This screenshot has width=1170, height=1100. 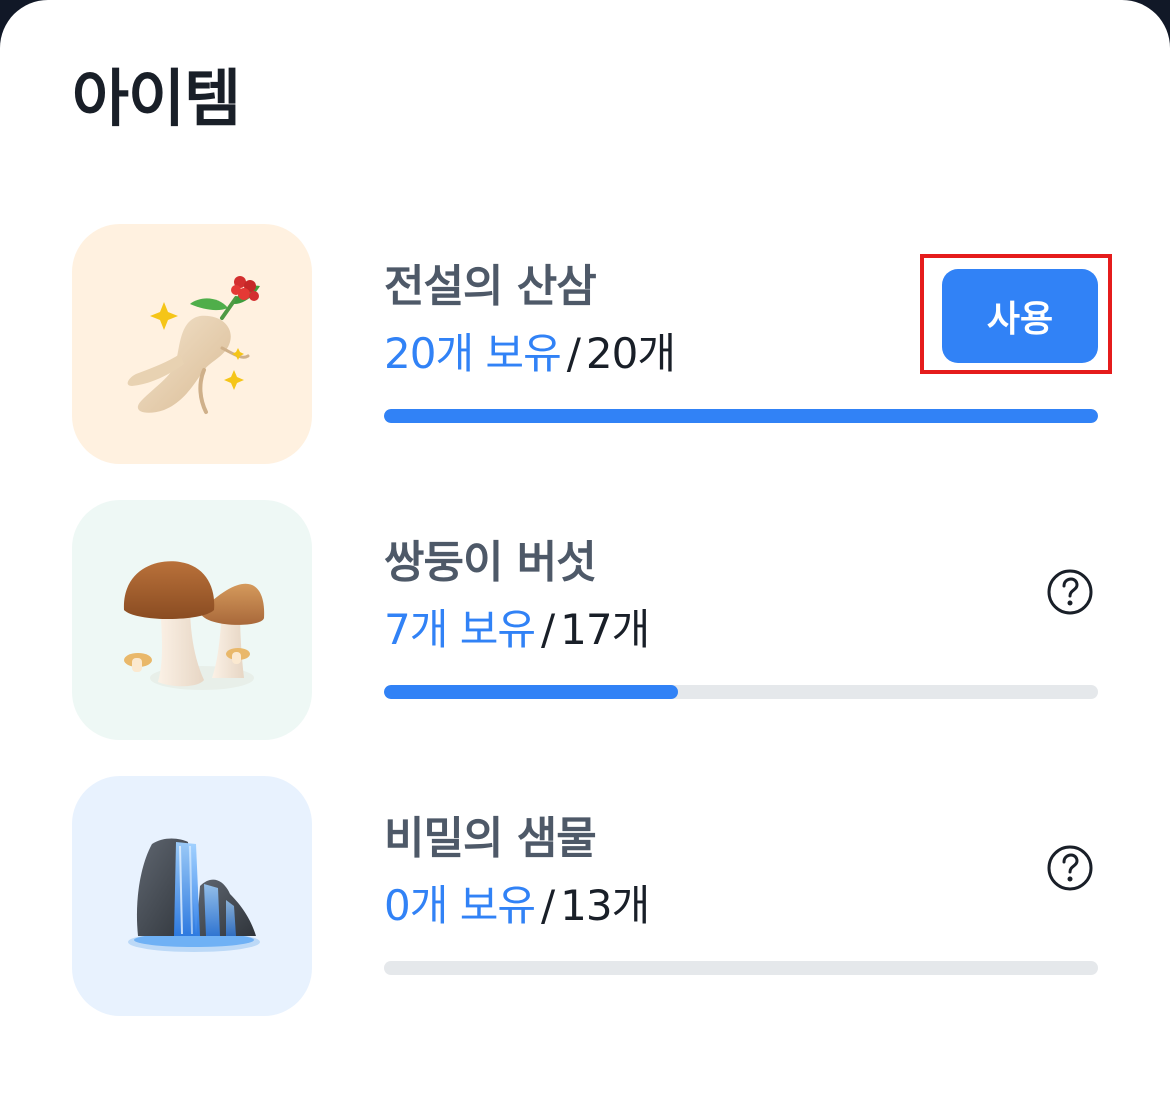 What do you see at coordinates (490, 286) in the screenshot?
I see `item-name: 전설의 산삼` at bounding box center [490, 286].